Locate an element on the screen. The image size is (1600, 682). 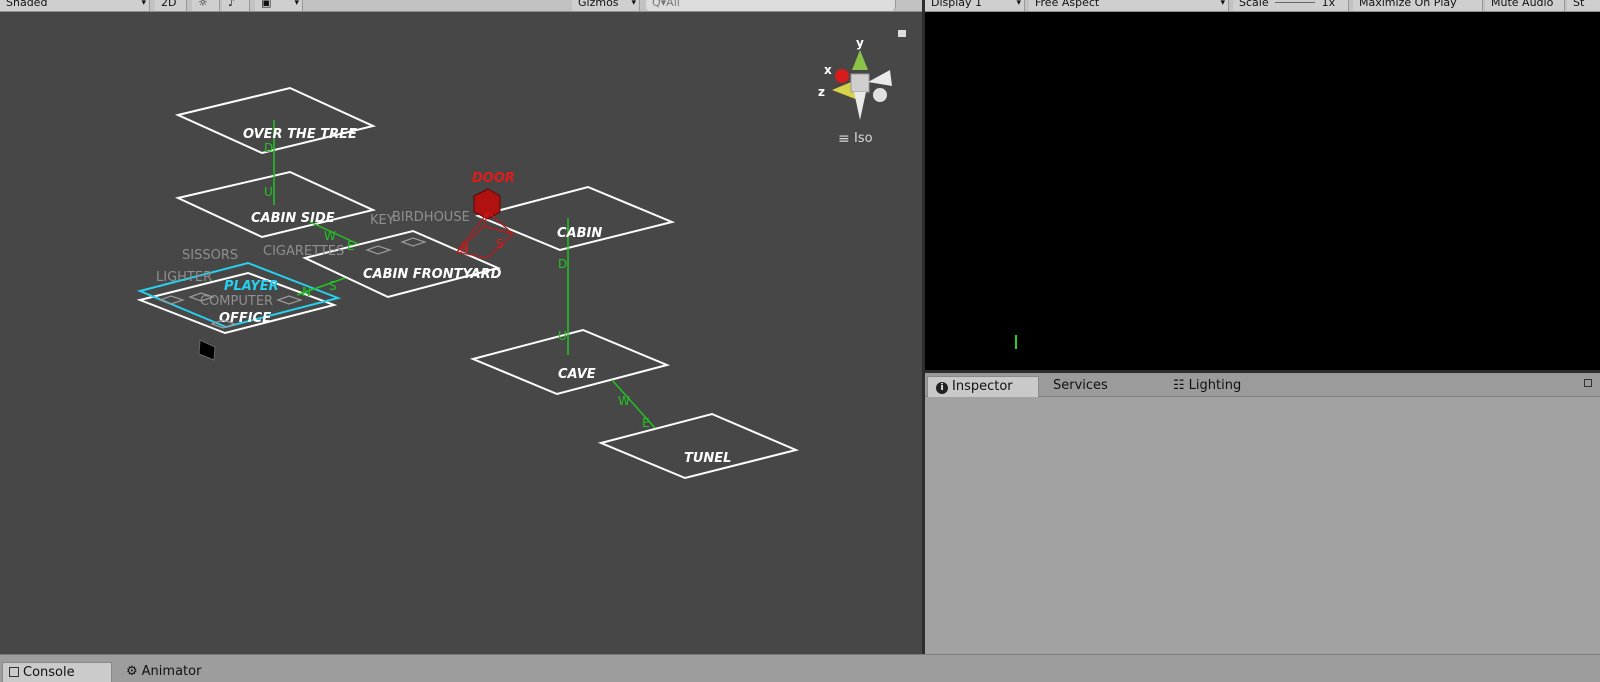
maximize-on-play-toggle: Maximize On Play is located at coordinates (1418, 5).